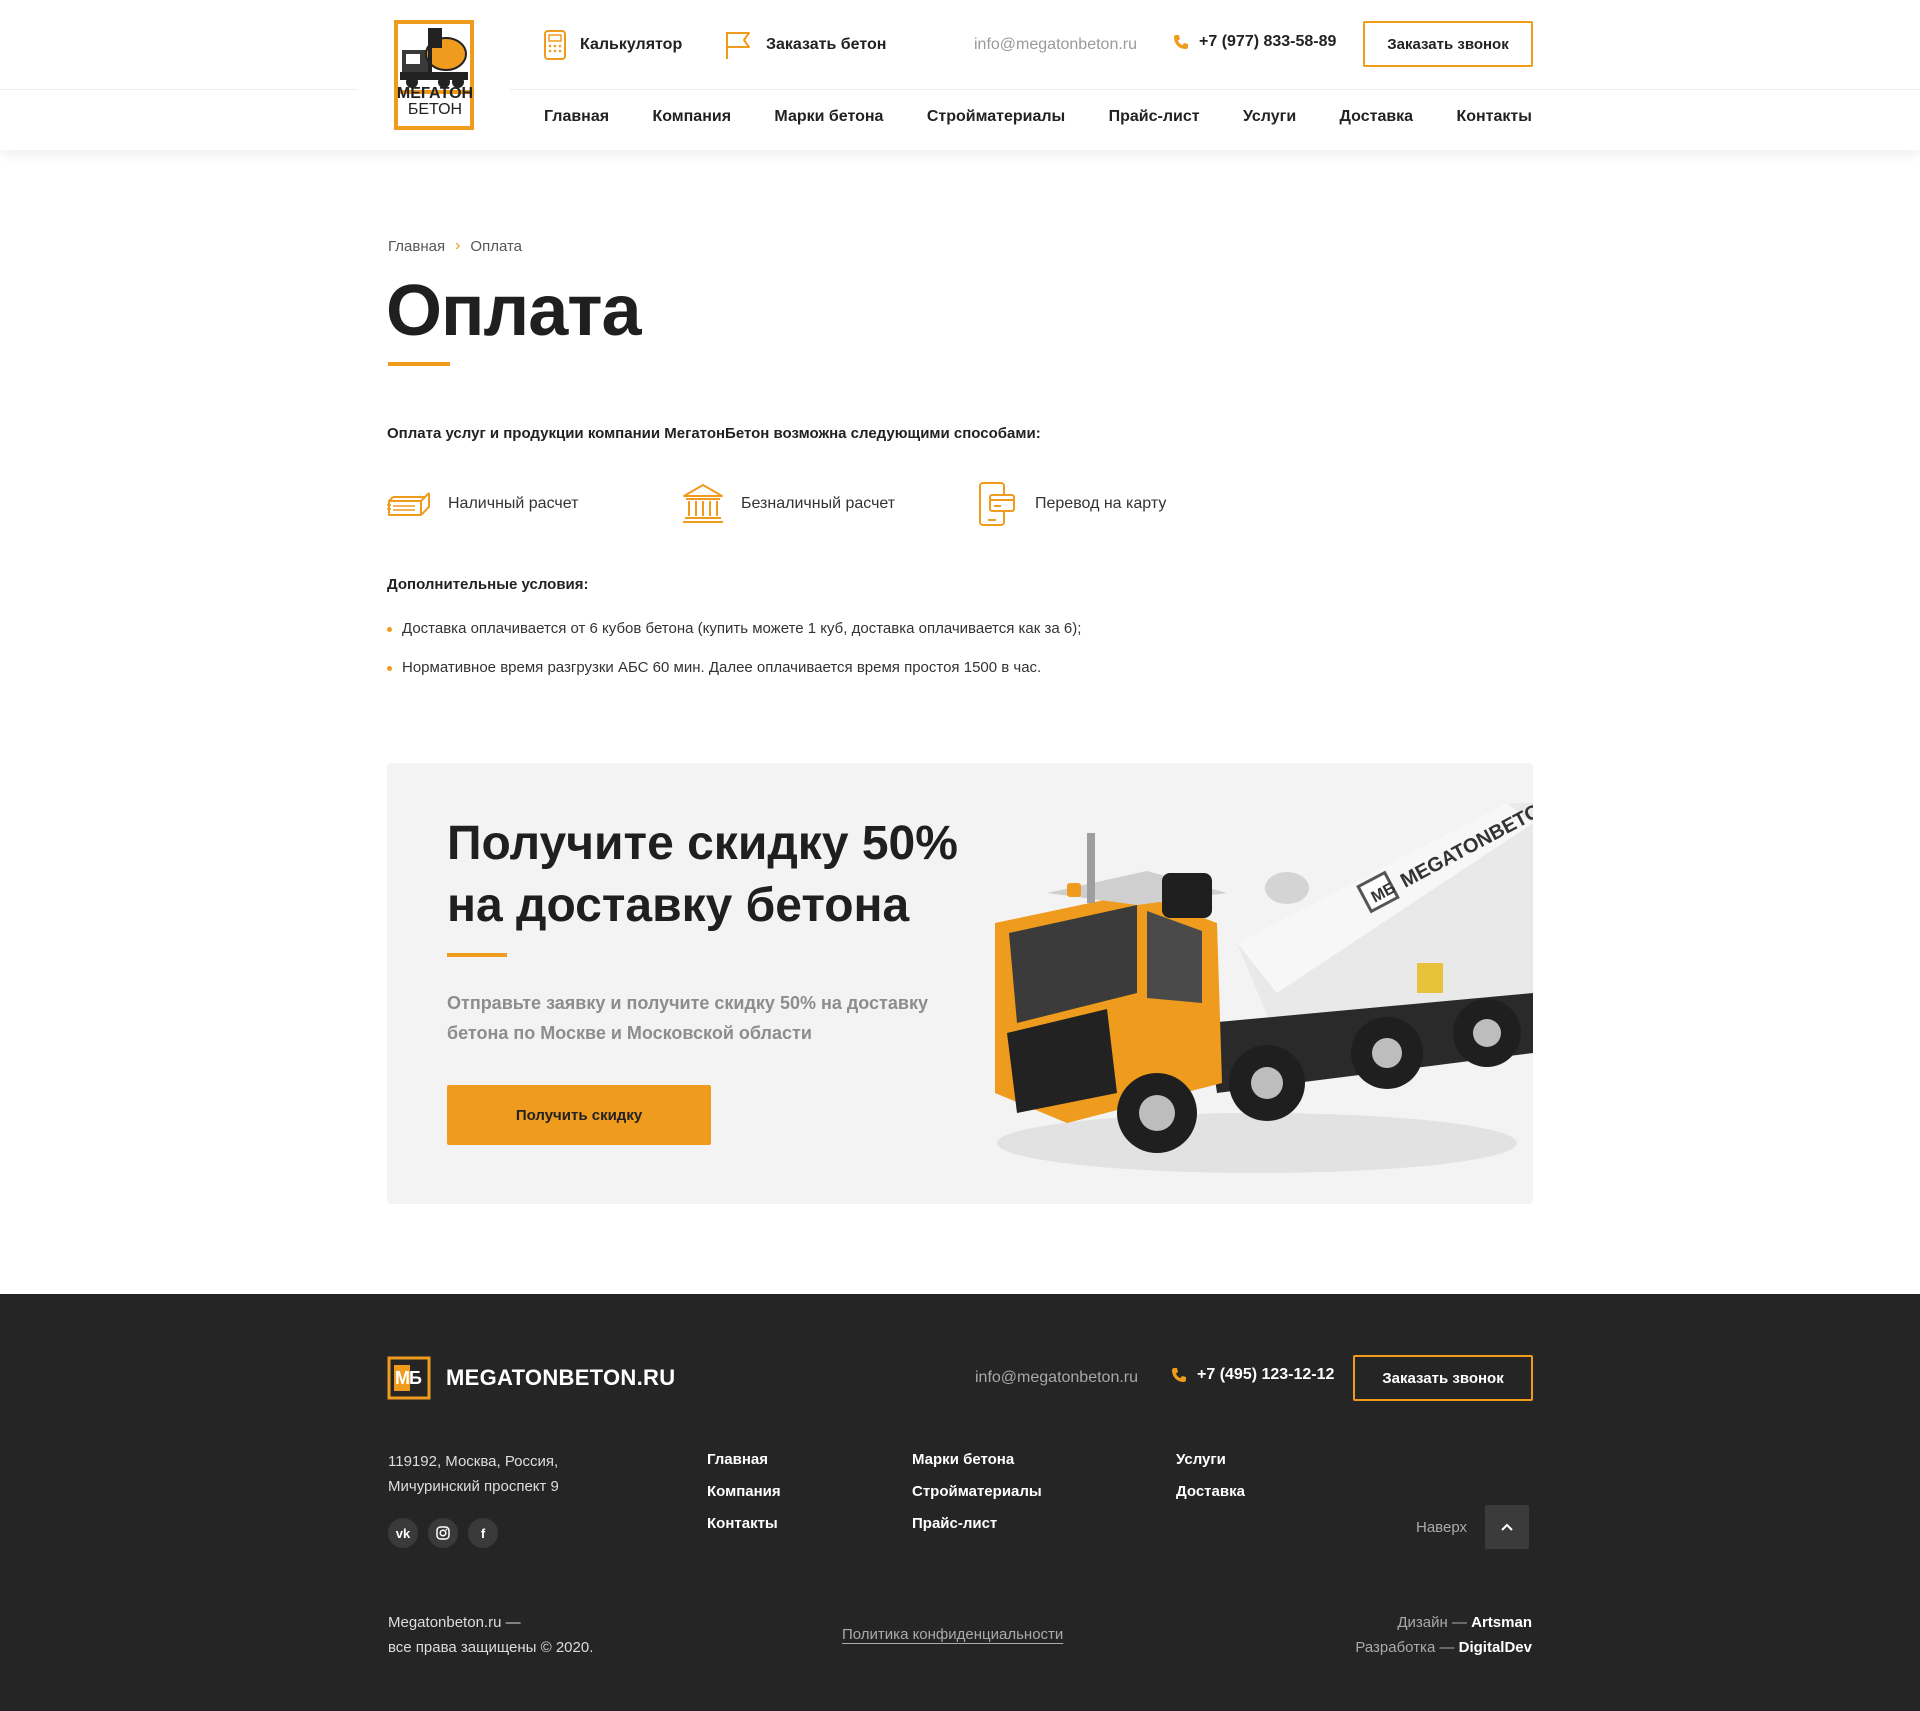 The width and height of the screenshot is (1920, 1711). Describe the element at coordinates (491, 1647) in the screenshot. I see `copyright-line2: все права защищены © 2020.` at that location.